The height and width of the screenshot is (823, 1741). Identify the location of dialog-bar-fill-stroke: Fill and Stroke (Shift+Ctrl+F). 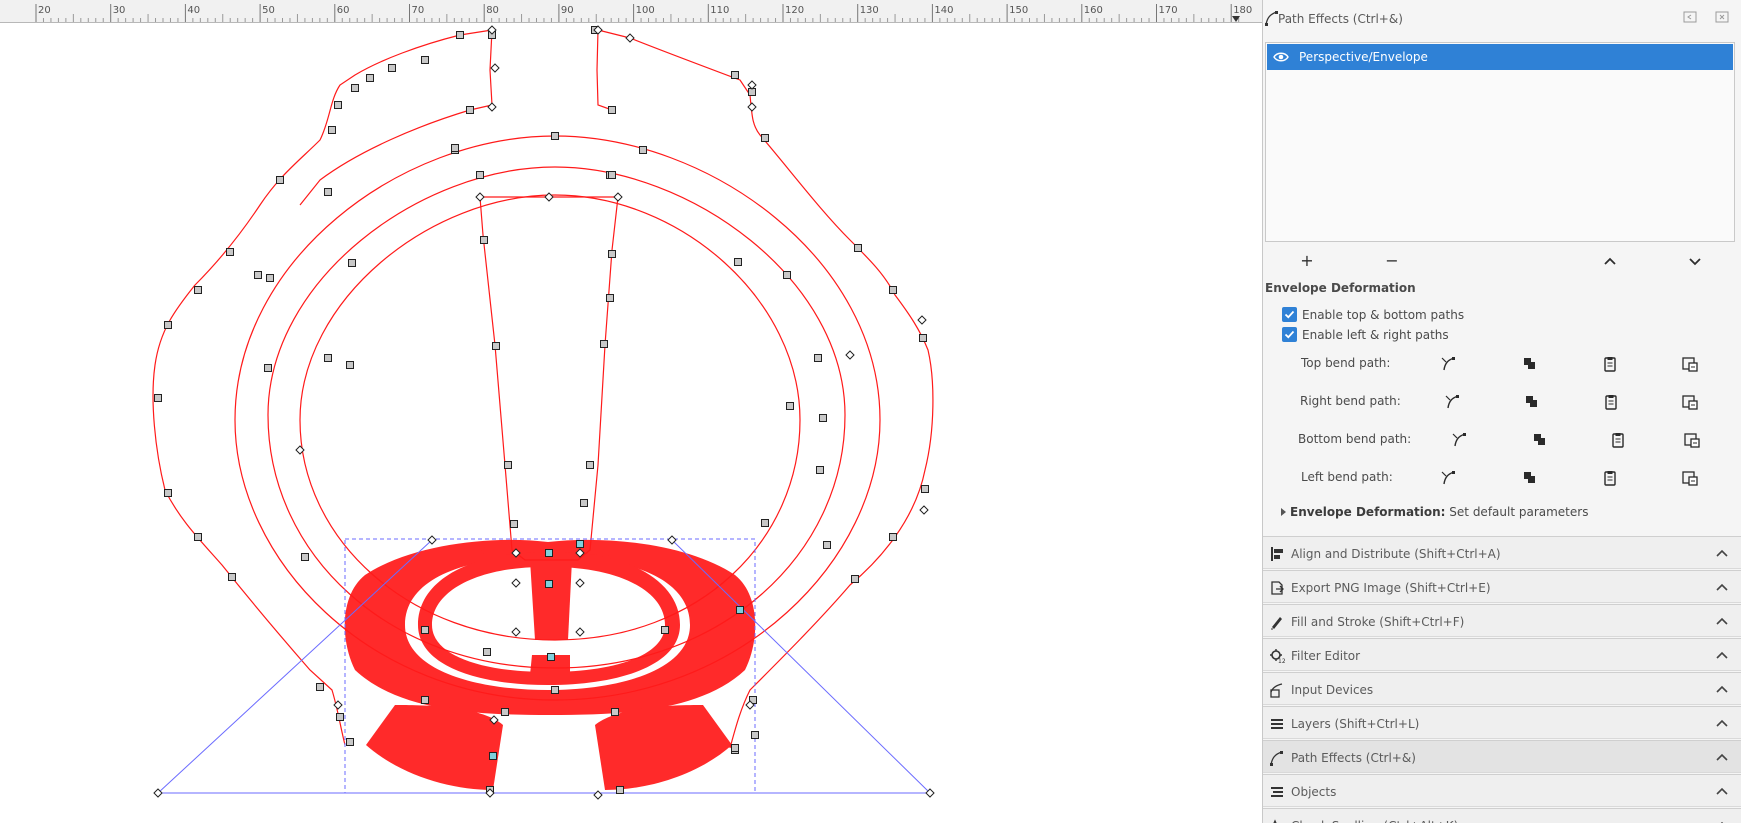
(1502, 620).